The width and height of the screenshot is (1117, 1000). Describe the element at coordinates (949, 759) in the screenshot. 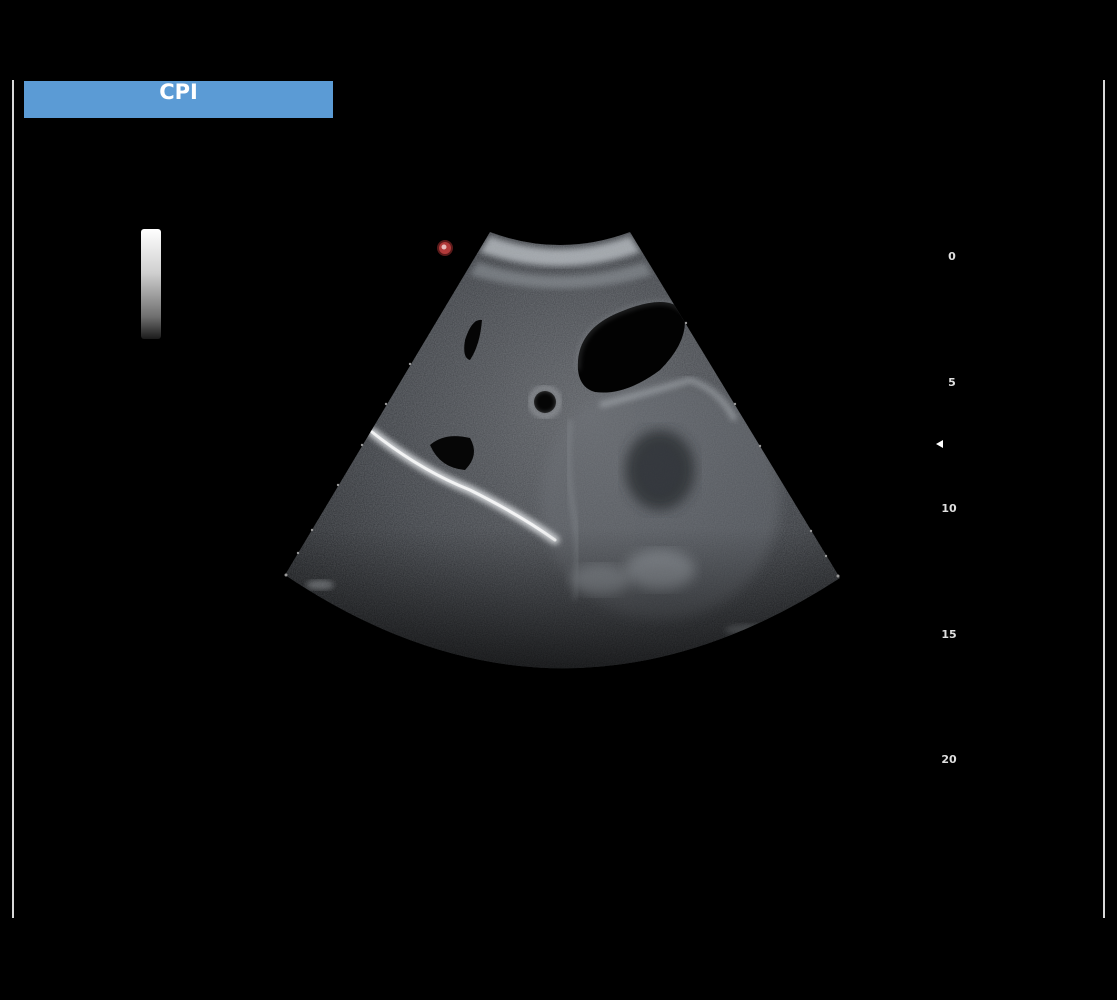

I see `depth-label-20: 20` at that location.